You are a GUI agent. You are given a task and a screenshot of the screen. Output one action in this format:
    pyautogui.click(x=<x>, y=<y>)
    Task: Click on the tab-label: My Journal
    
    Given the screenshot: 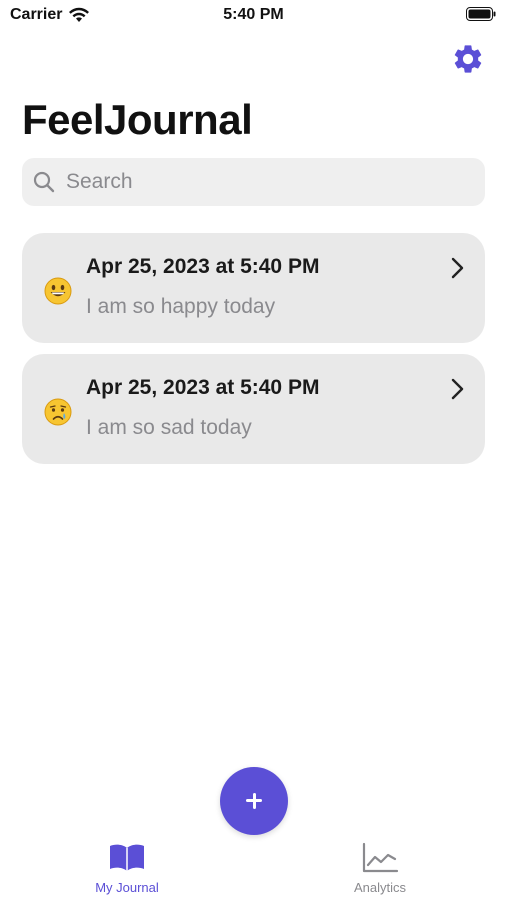 What is the action you would take?
    pyautogui.click(x=127, y=887)
    